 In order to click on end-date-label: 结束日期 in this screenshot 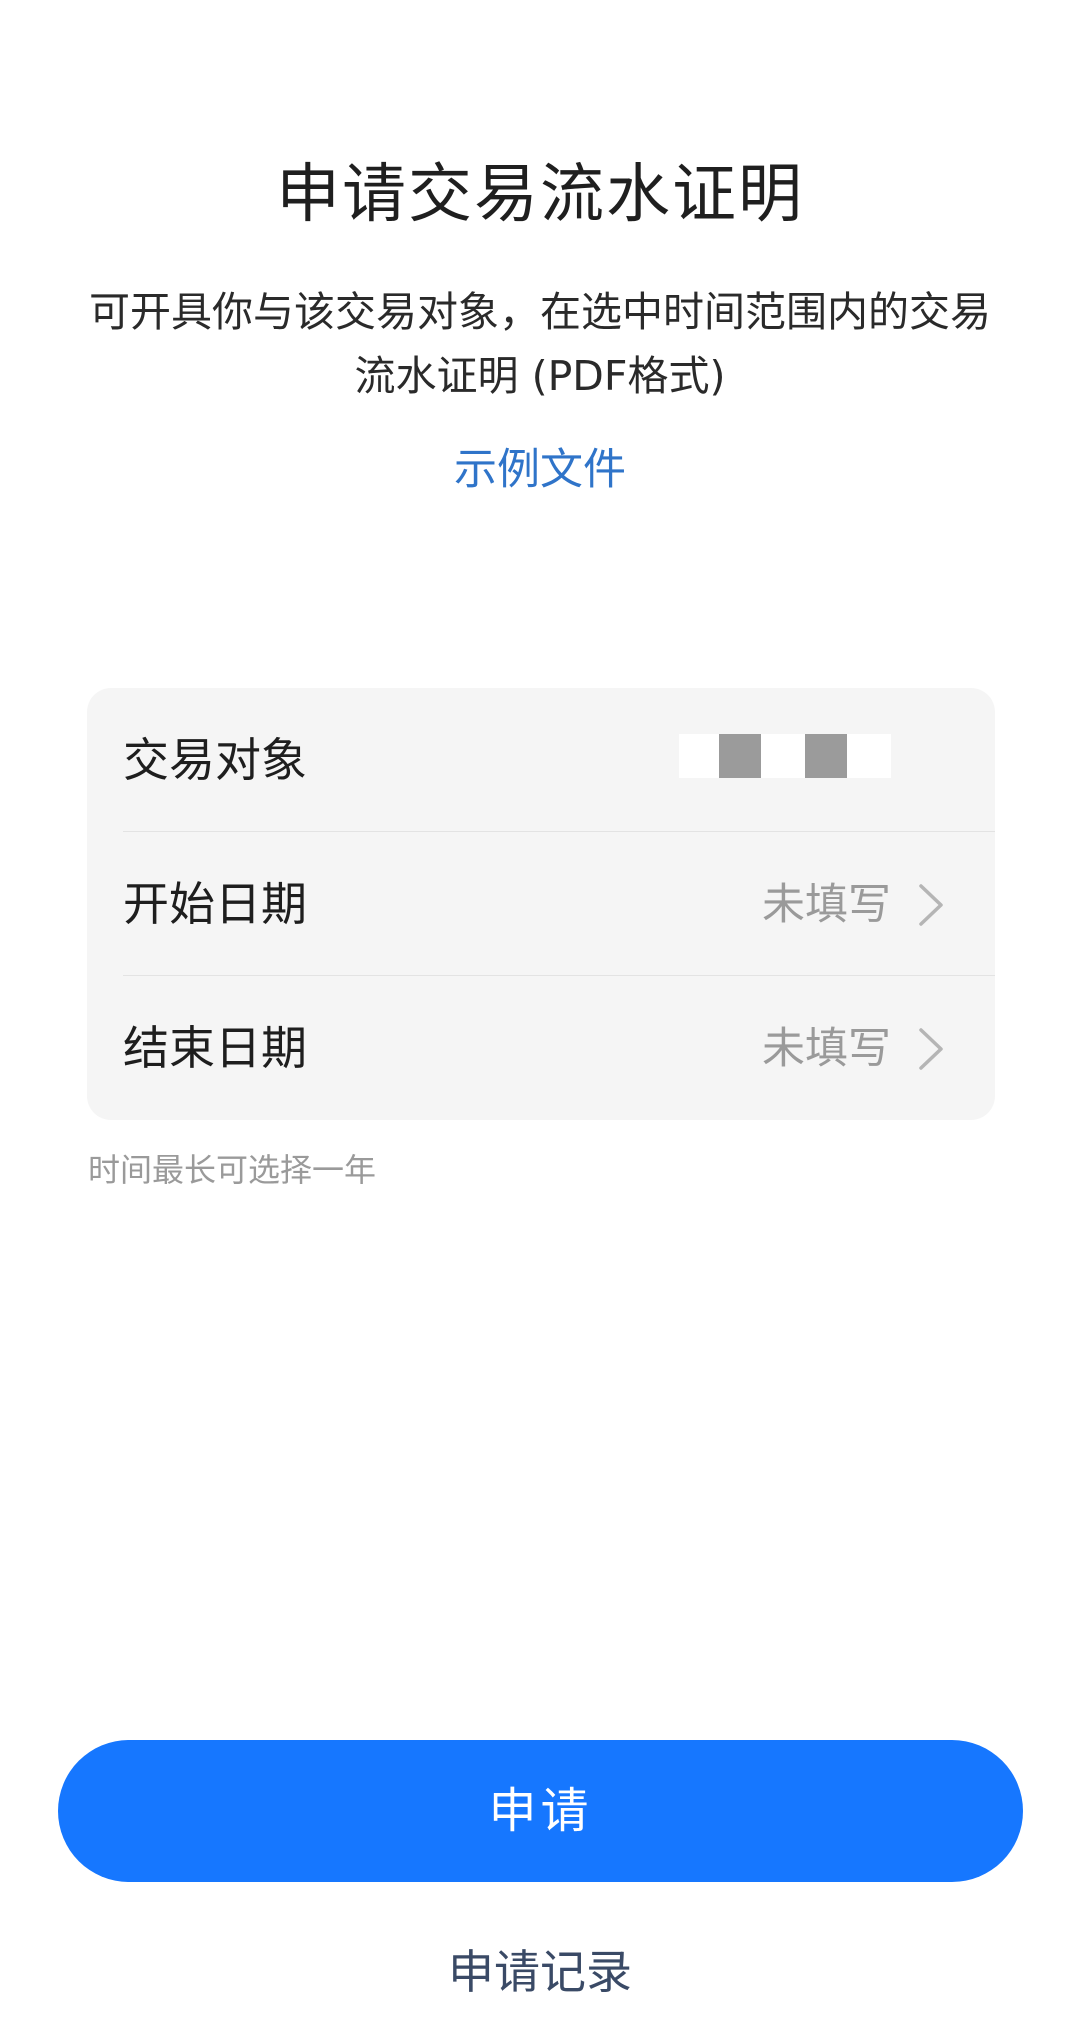, I will do `click(215, 1048)`.